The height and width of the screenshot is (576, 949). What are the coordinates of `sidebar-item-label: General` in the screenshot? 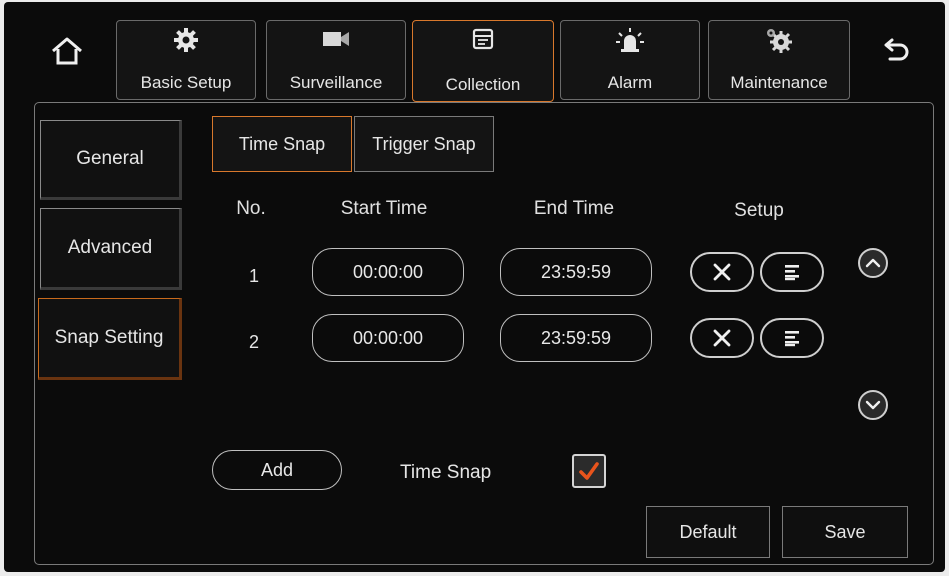 It's located at (110, 158).